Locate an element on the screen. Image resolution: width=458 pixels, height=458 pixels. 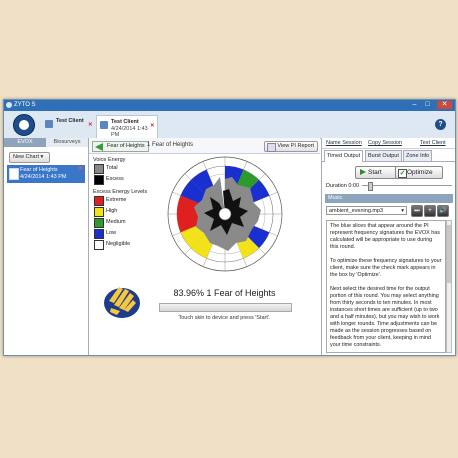
voice-energy-title: Voice Energy is located at coordinates (109, 160).